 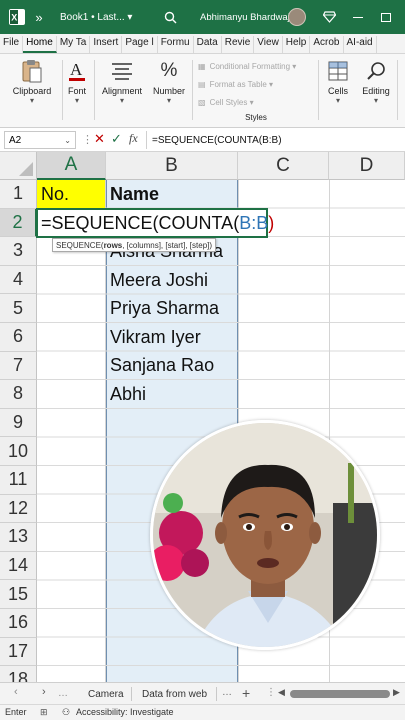 I want to click on search-icon, so click(x=170, y=17).